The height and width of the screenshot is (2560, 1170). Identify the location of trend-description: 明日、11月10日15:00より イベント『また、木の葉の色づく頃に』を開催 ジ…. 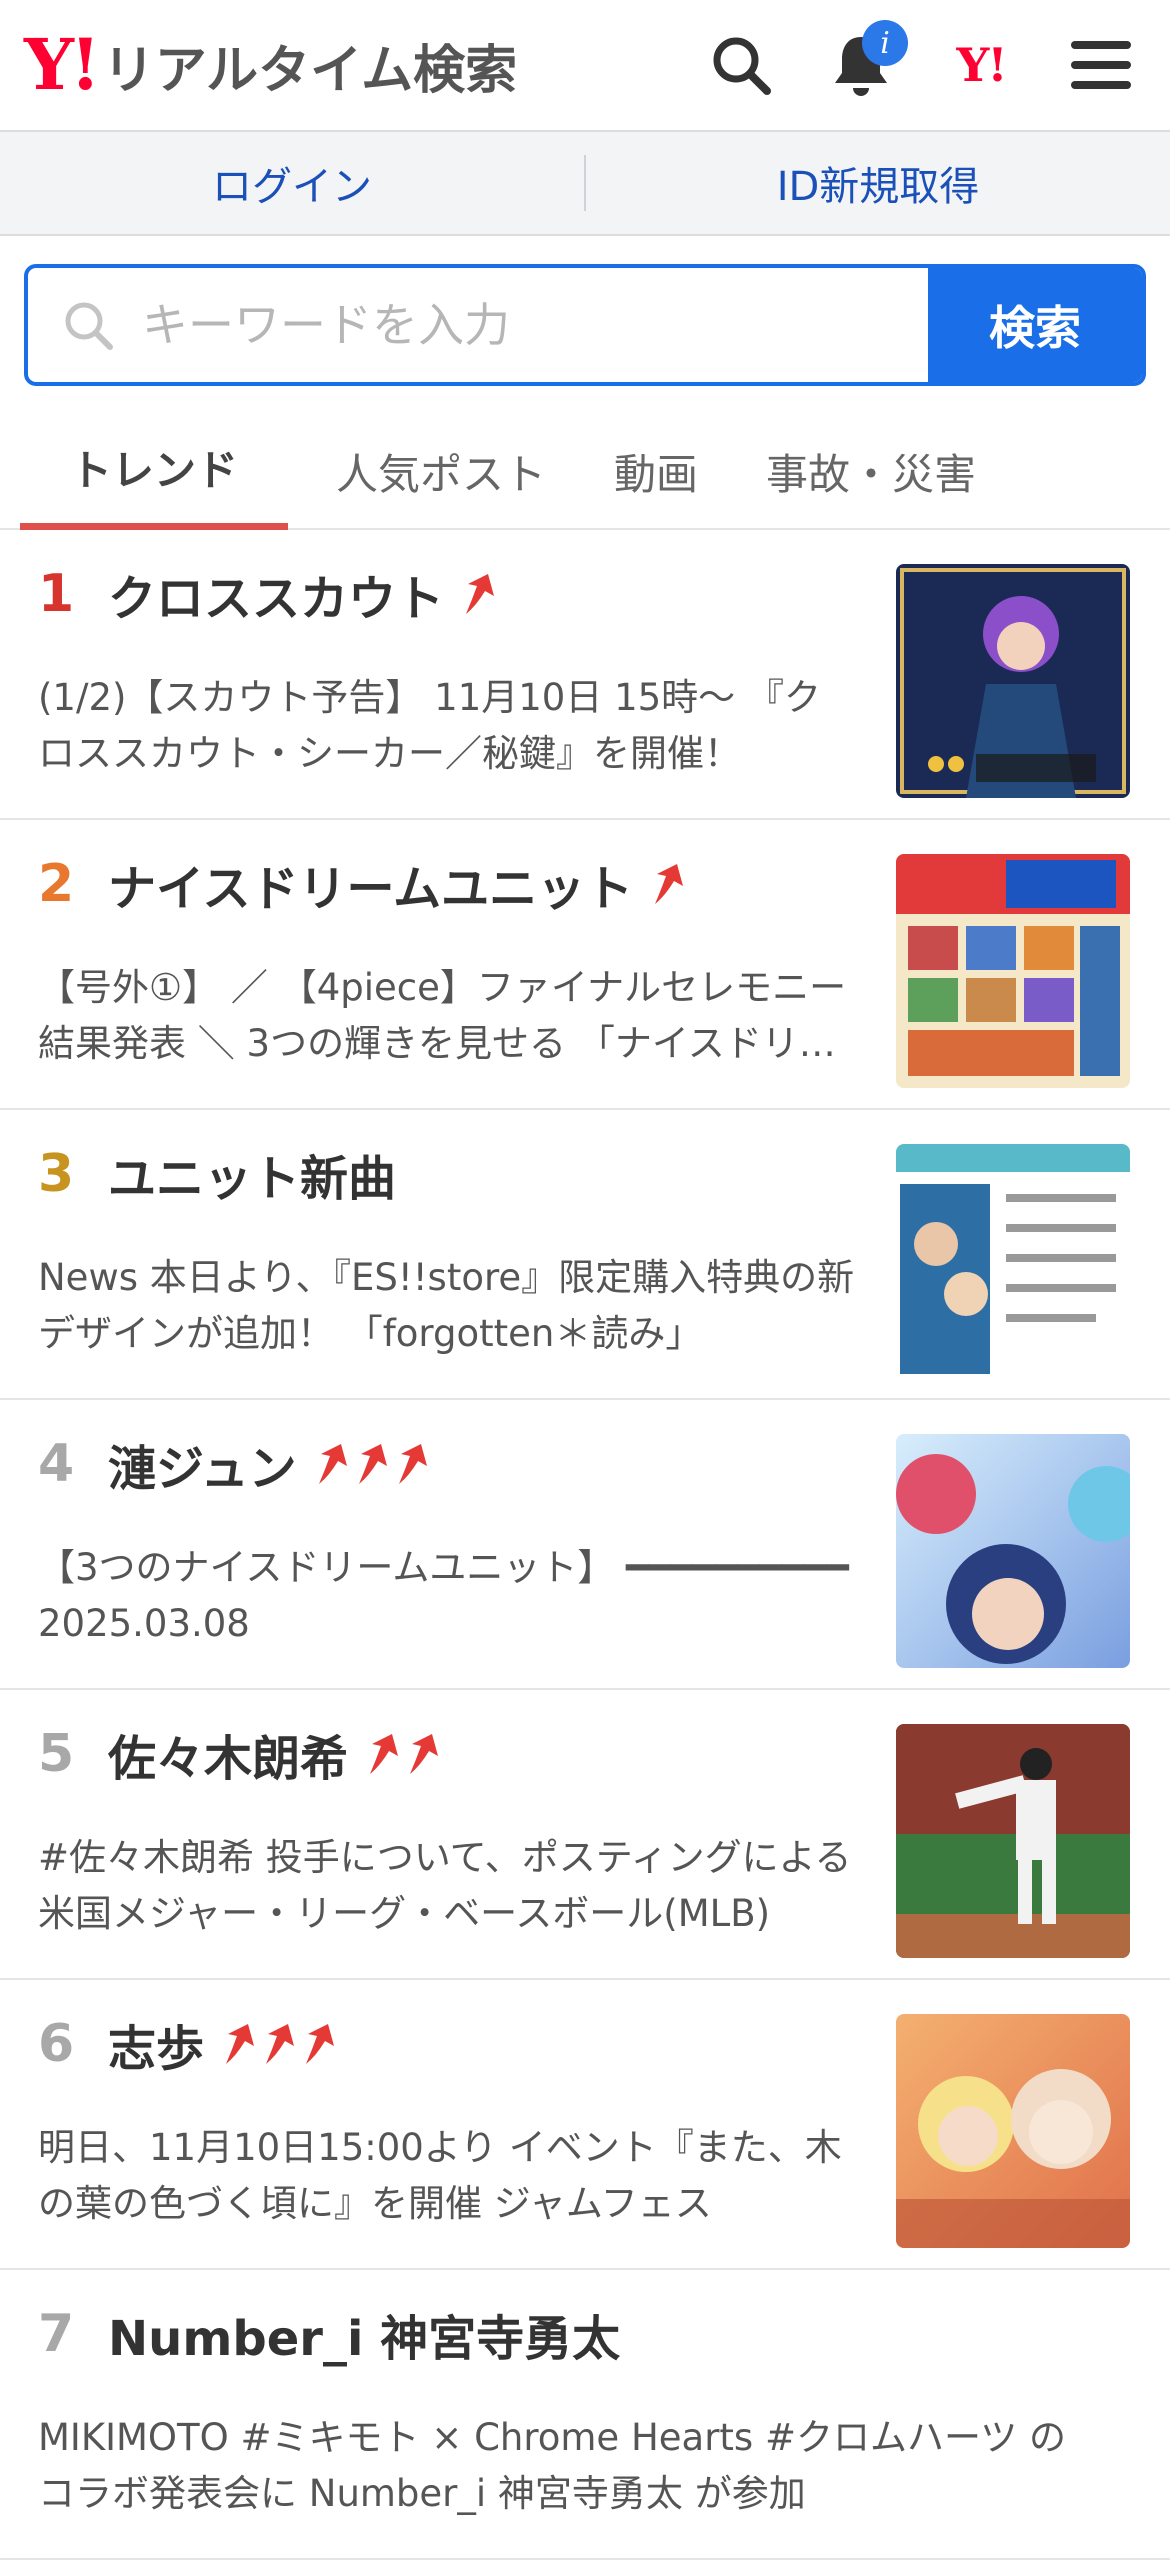
(440, 2175).